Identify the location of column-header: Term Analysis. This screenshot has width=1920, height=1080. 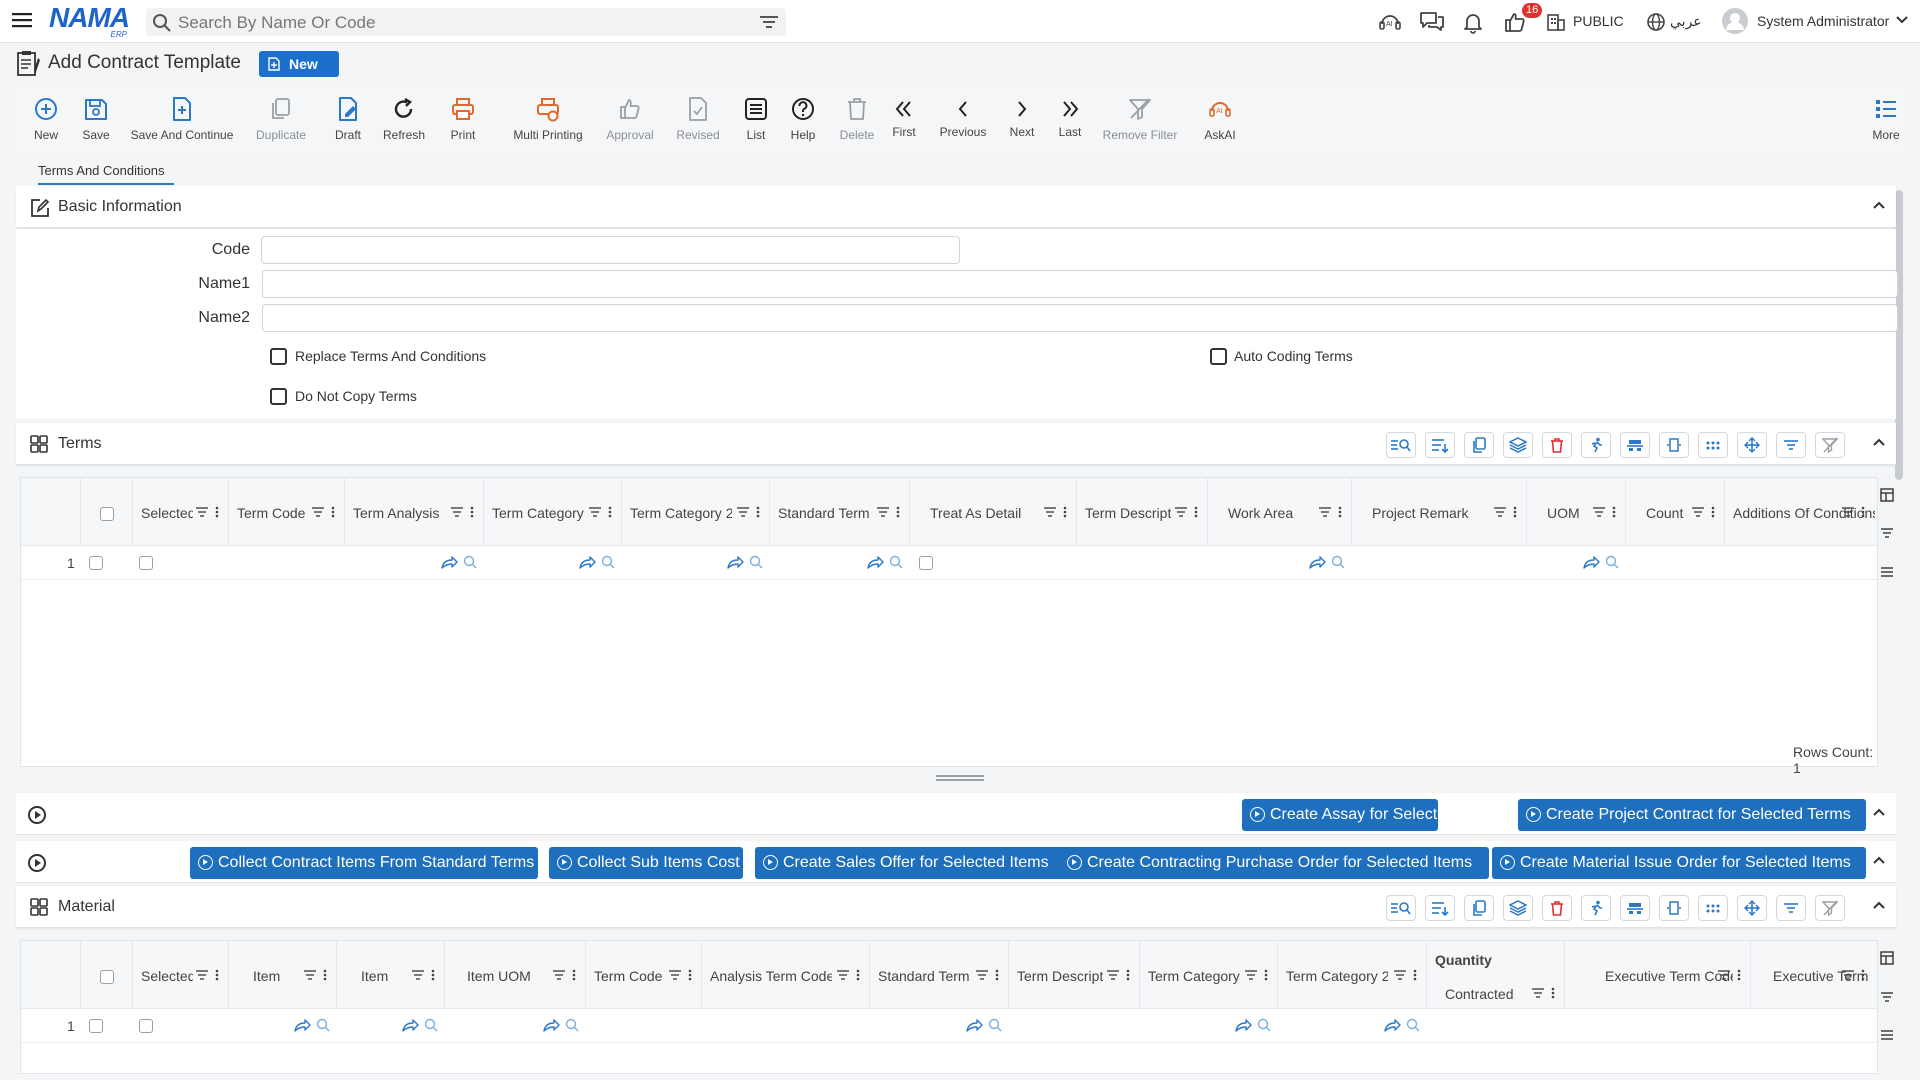
(414, 512).